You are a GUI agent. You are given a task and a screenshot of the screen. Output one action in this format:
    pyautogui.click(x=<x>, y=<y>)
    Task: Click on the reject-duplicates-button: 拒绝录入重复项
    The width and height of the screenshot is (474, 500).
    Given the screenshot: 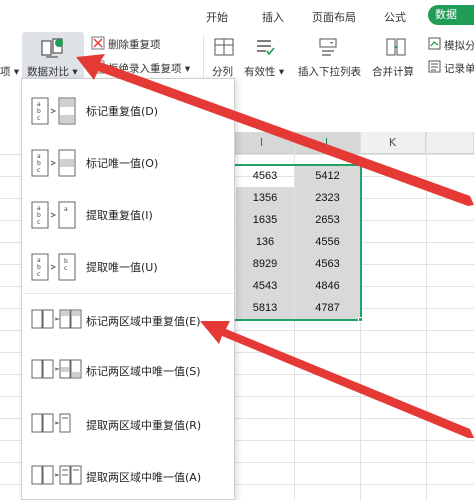 What is the action you would take?
    pyautogui.click(x=145, y=69)
    